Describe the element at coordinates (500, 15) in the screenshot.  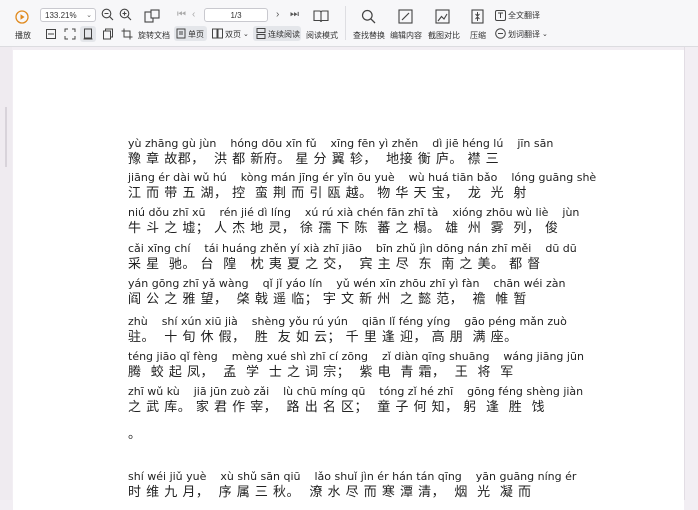
I see `translate-icon` at that location.